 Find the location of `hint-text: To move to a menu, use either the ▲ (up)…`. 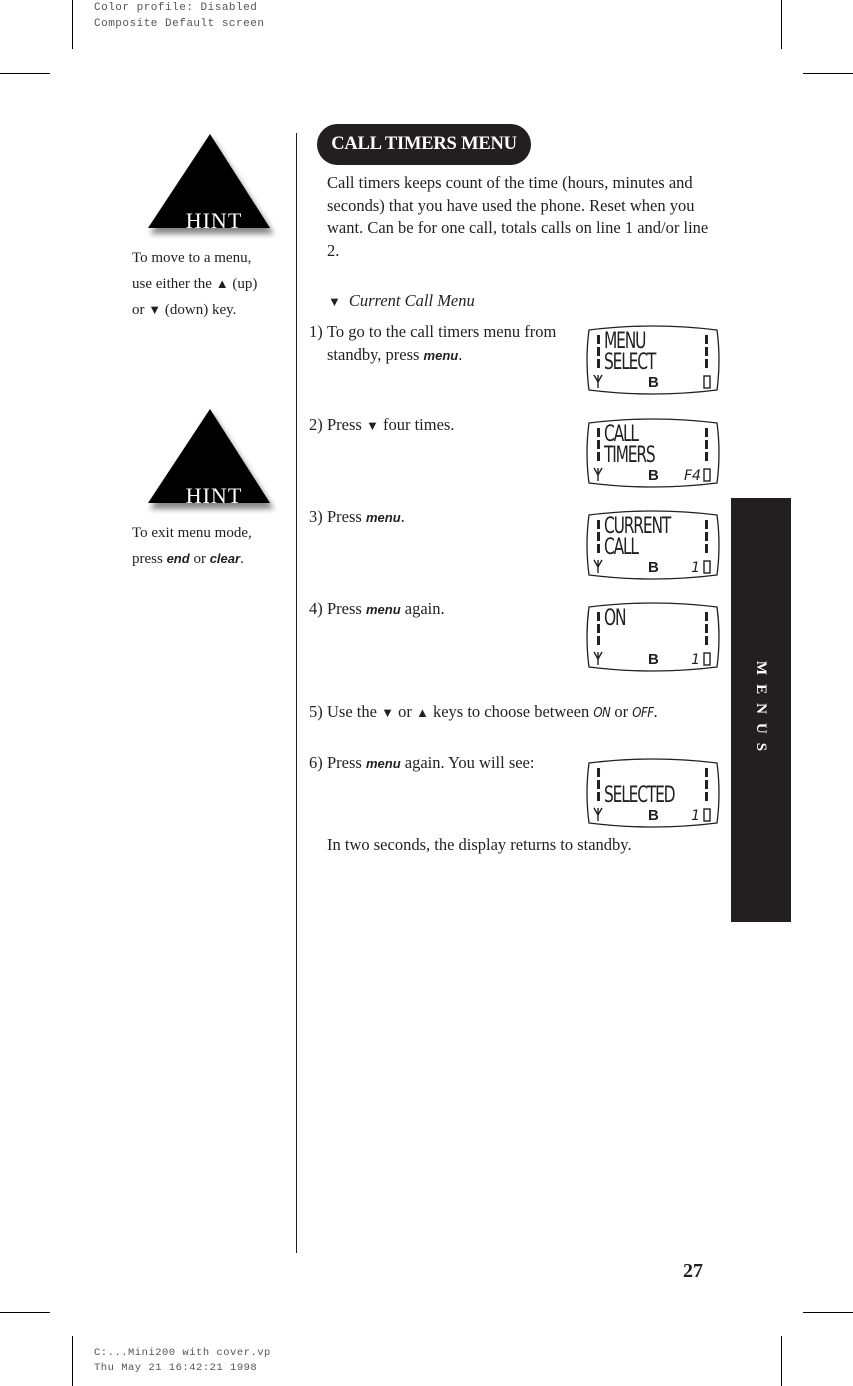

hint-text: To move to a menu, use either the ▲ (up)… is located at coordinates (194, 284).